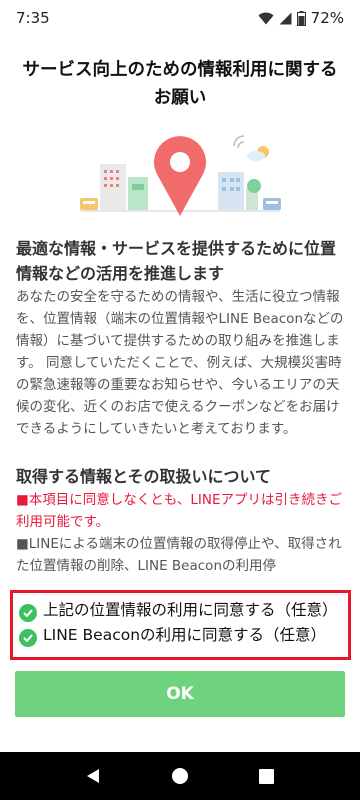  Describe the element at coordinates (179, 511) in the screenshot. I see `notice-text: ■本項目に同意しなくとも、LINEアプリは引き続きご利用可能です。` at that location.